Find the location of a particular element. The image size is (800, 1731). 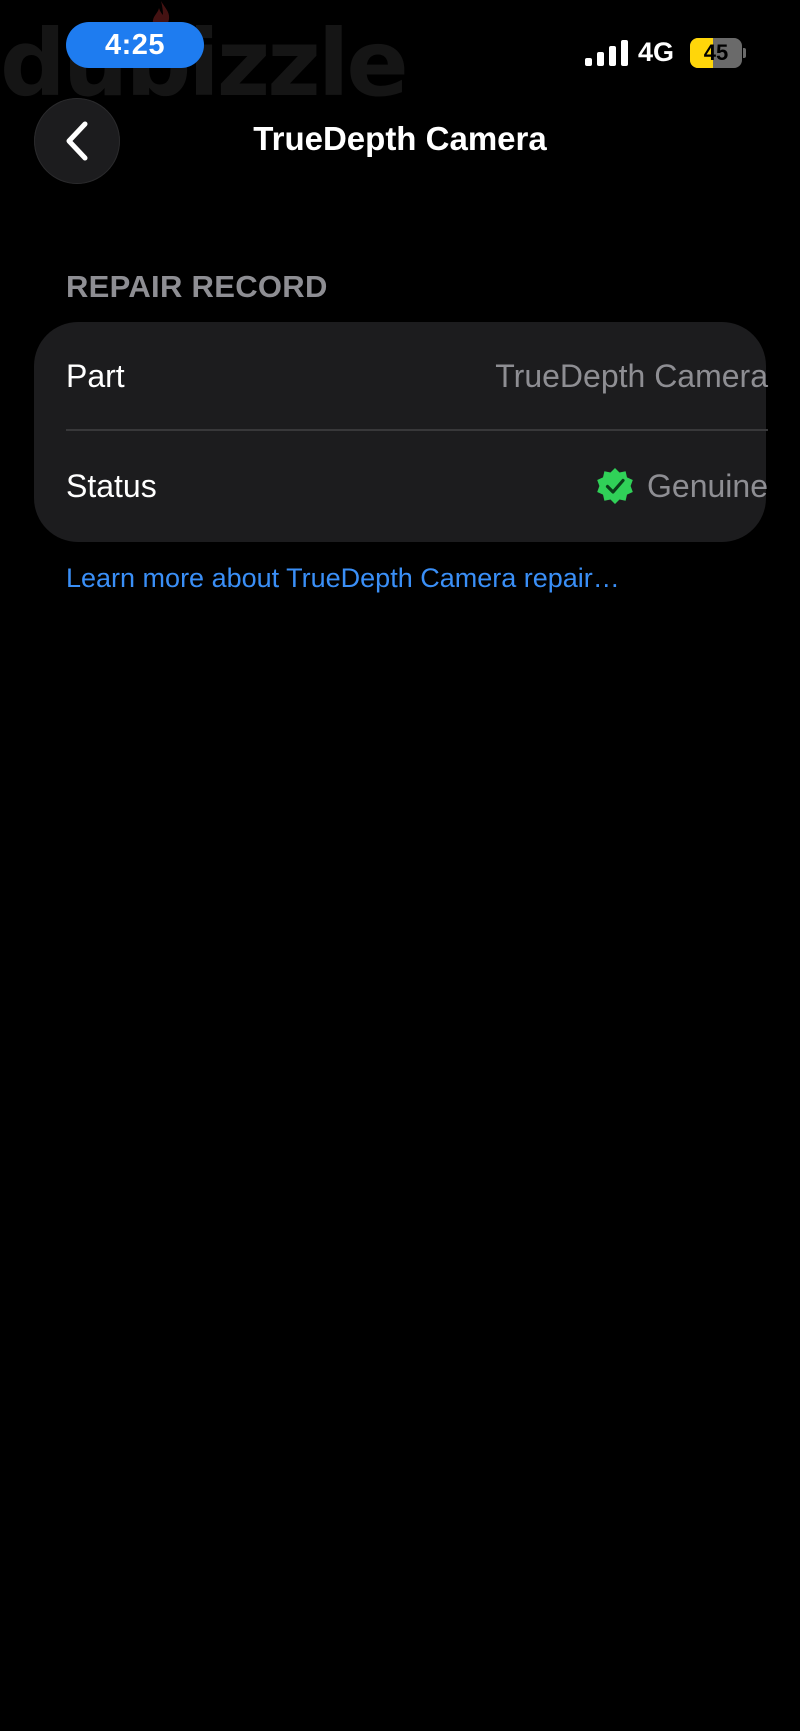

network-type: 4G is located at coordinates (656, 52).